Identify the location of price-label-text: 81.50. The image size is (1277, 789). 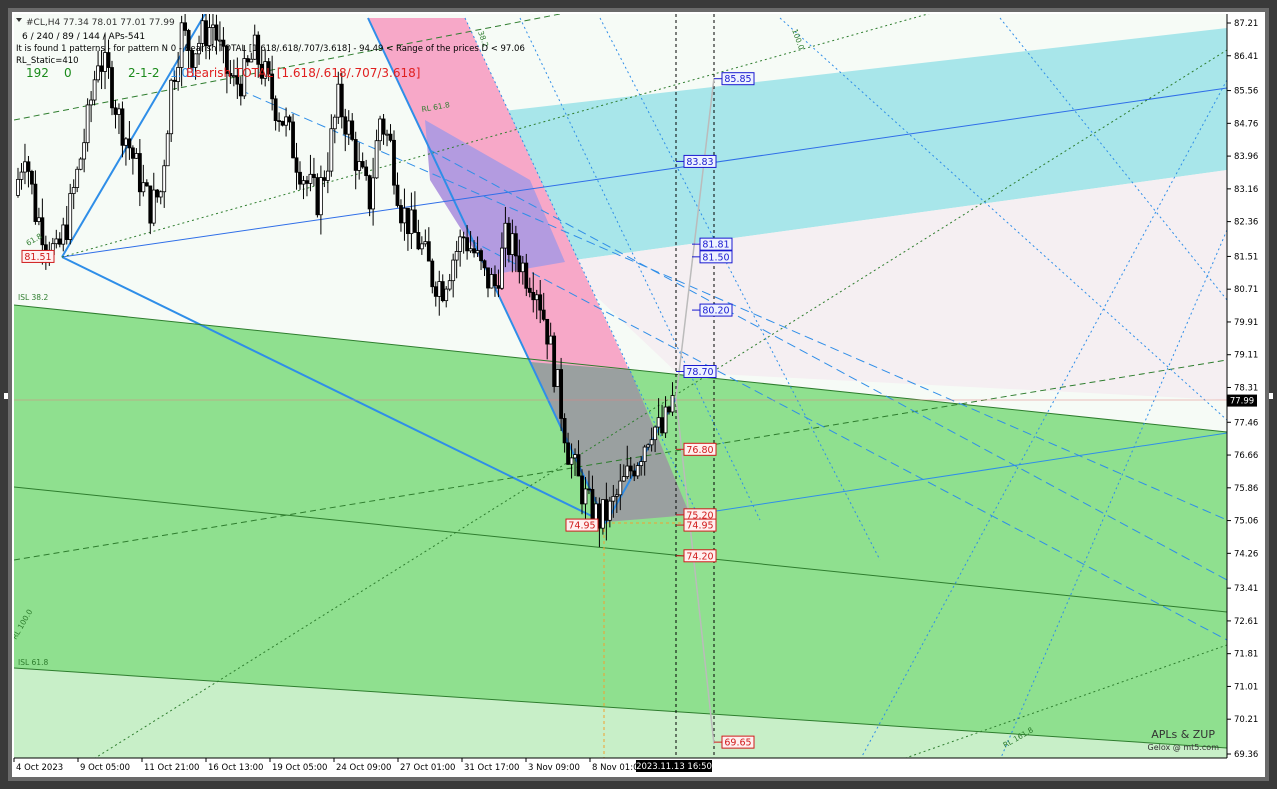
(715, 257).